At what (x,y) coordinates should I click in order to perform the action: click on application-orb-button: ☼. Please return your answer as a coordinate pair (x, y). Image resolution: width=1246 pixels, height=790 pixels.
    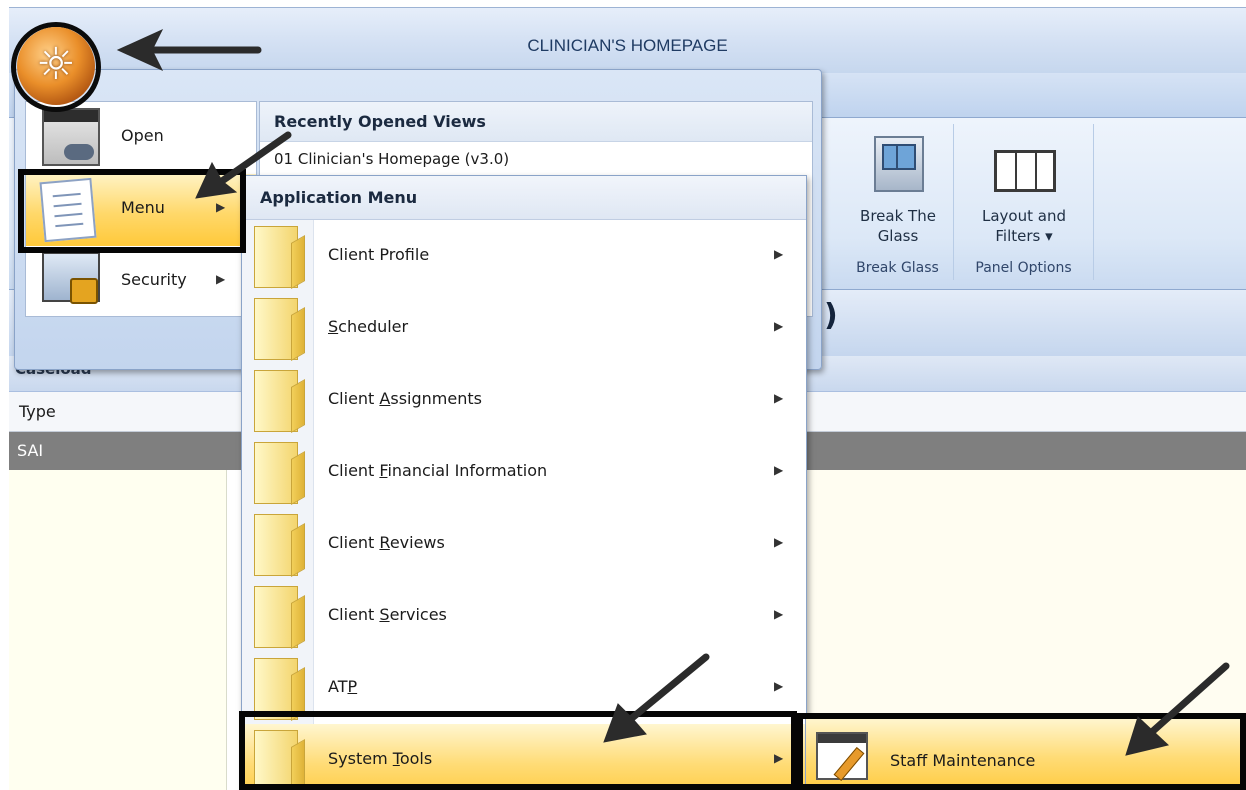
    Looking at the image, I should click on (56, 66).